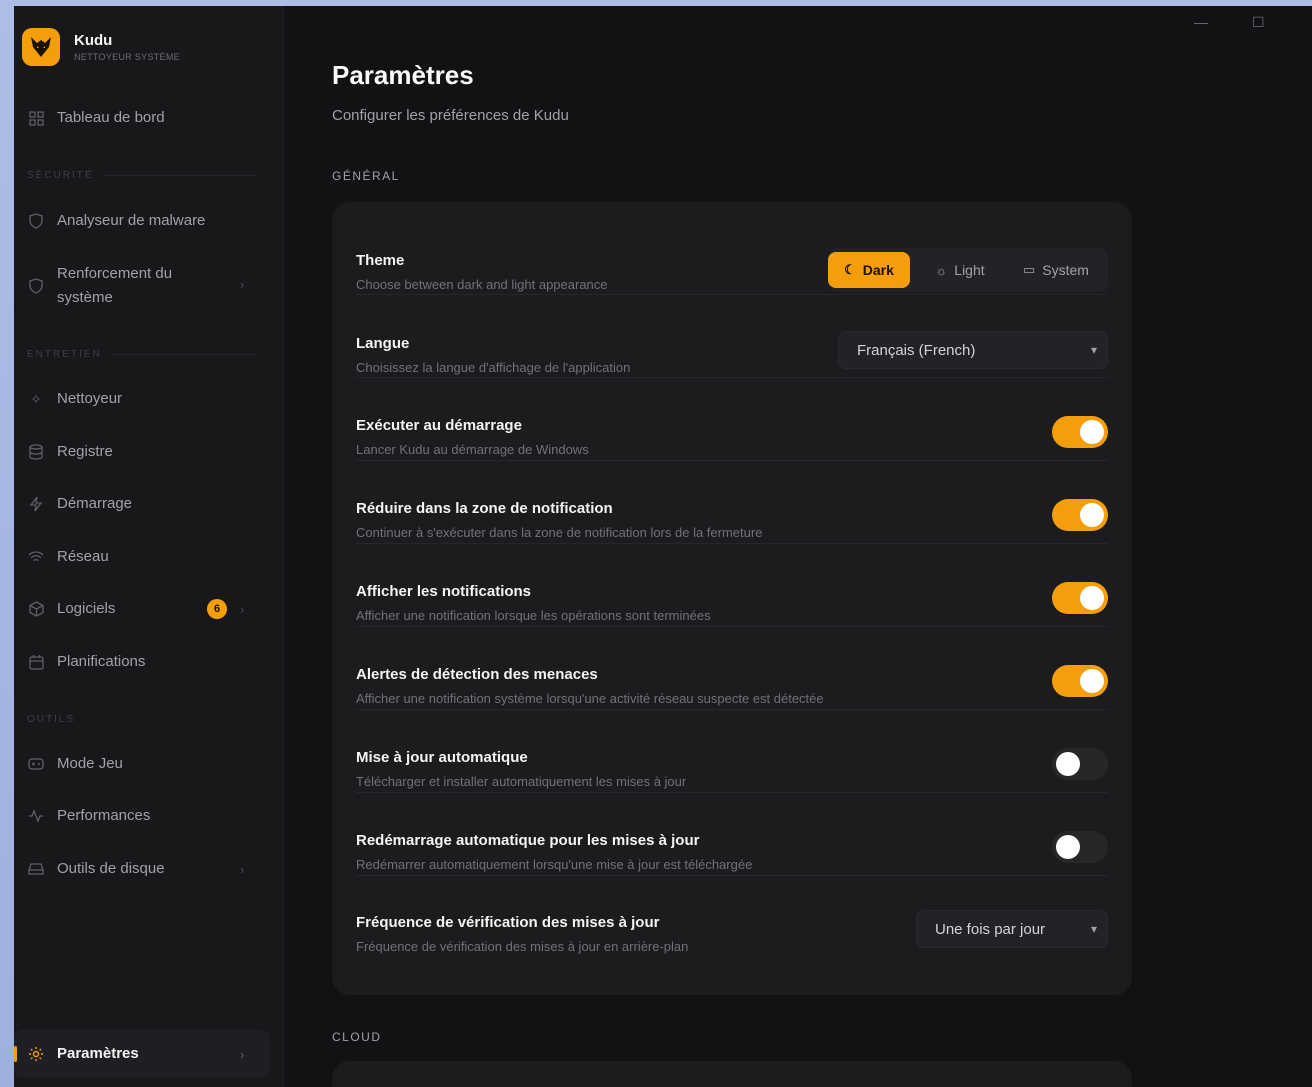  What do you see at coordinates (36, 557) in the screenshot?
I see `wifi-icon` at bounding box center [36, 557].